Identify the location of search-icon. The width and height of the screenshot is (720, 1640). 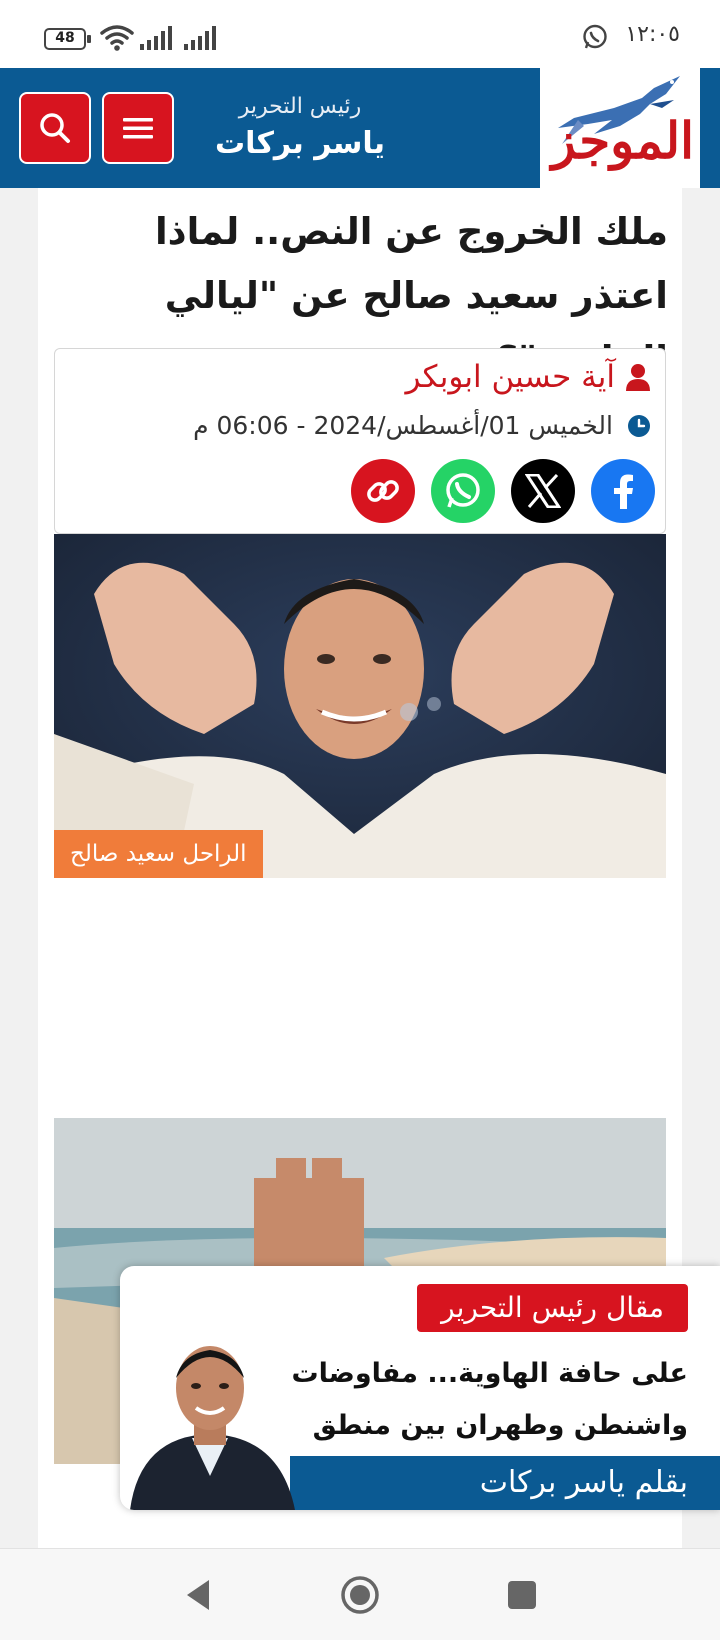
(55, 128).